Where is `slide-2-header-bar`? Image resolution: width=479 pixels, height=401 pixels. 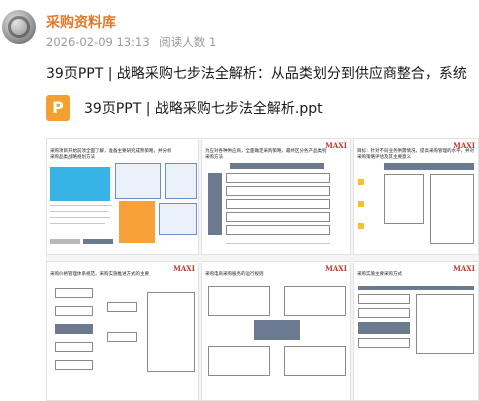
slide-2-header-bar is located at coordinates (277, 166).